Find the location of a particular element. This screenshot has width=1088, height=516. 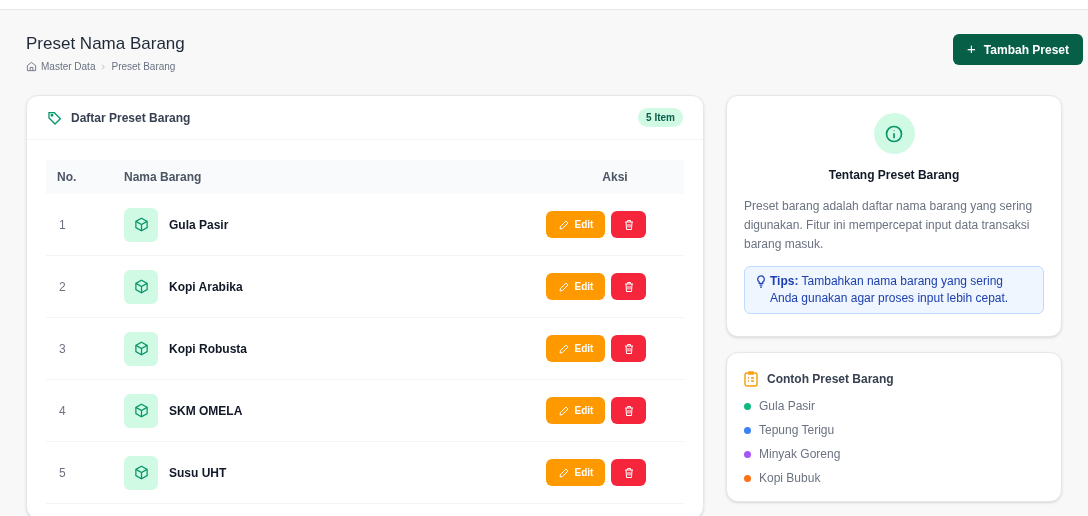

chevron-icon is located at coordinates (103, 66).